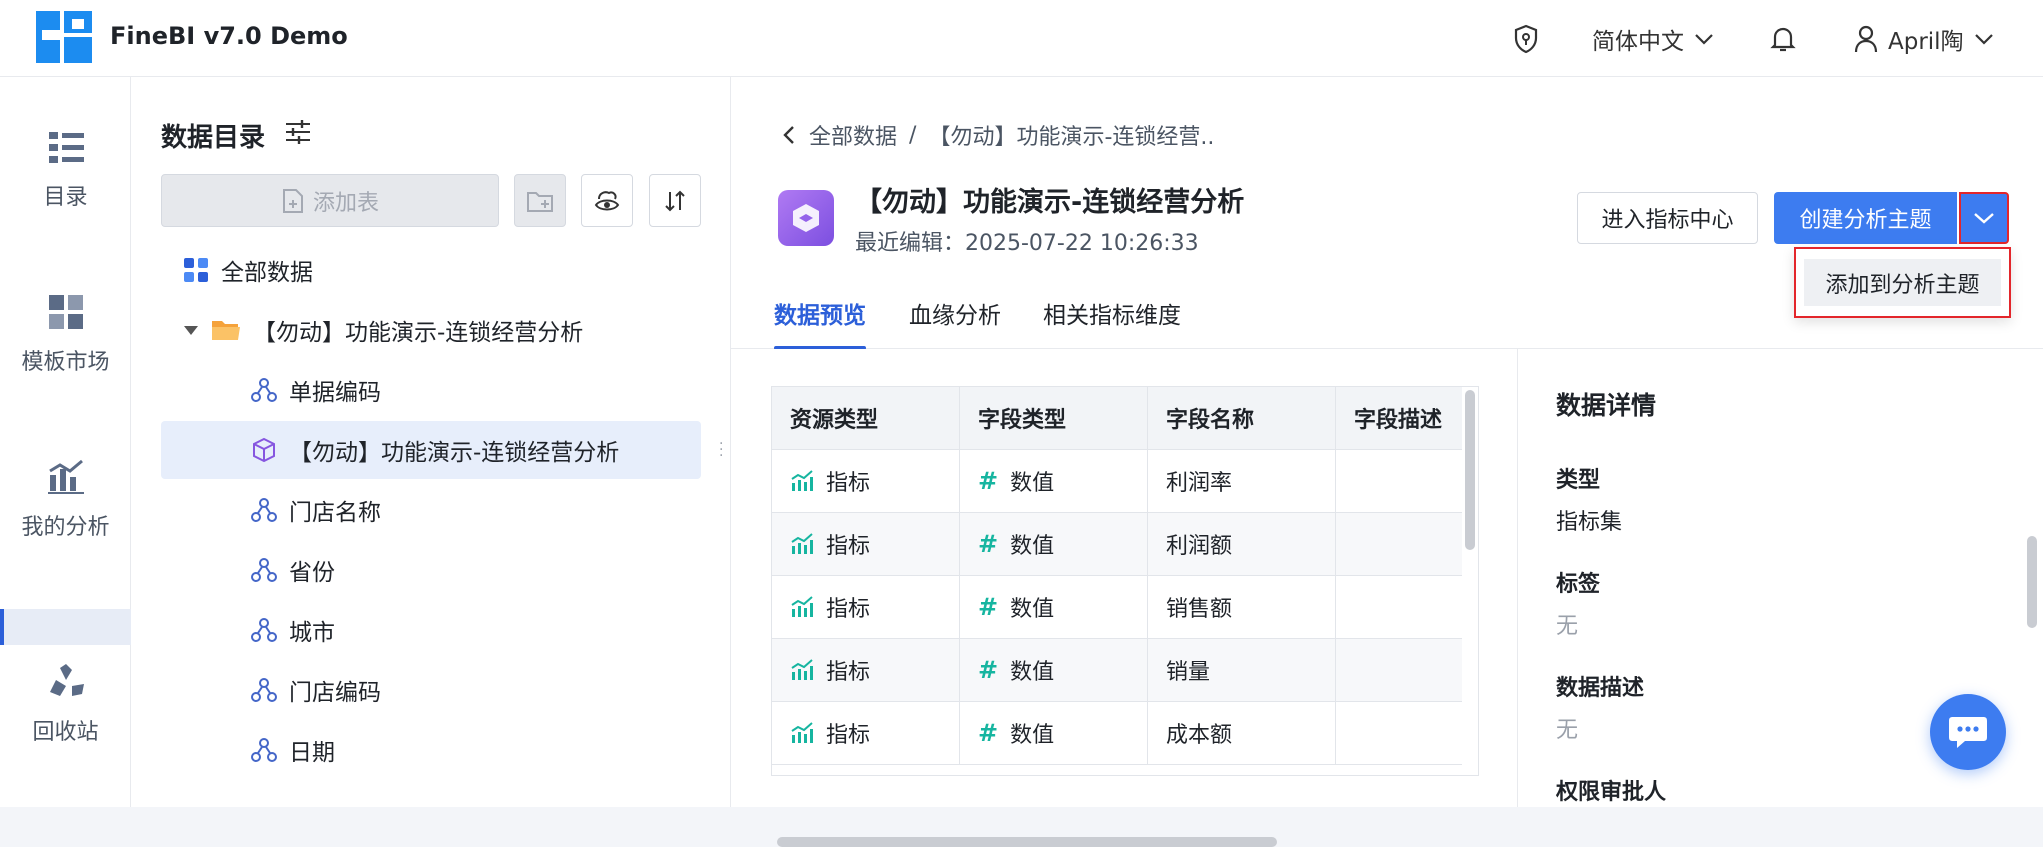 This screenshot has height=847, width=2043. Describe the element at coordinates (312, 633) in the screenshot. I see `tree-item-label: 城市` at that location.